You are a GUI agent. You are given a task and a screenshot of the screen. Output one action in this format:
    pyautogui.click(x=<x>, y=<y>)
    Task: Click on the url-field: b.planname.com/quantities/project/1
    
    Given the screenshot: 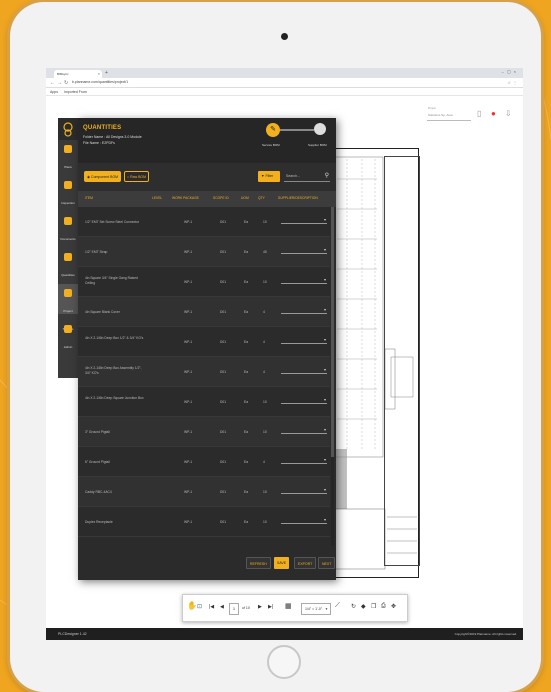 What is the action you would take?
    pyautogui.click(x=272, y=83)
    